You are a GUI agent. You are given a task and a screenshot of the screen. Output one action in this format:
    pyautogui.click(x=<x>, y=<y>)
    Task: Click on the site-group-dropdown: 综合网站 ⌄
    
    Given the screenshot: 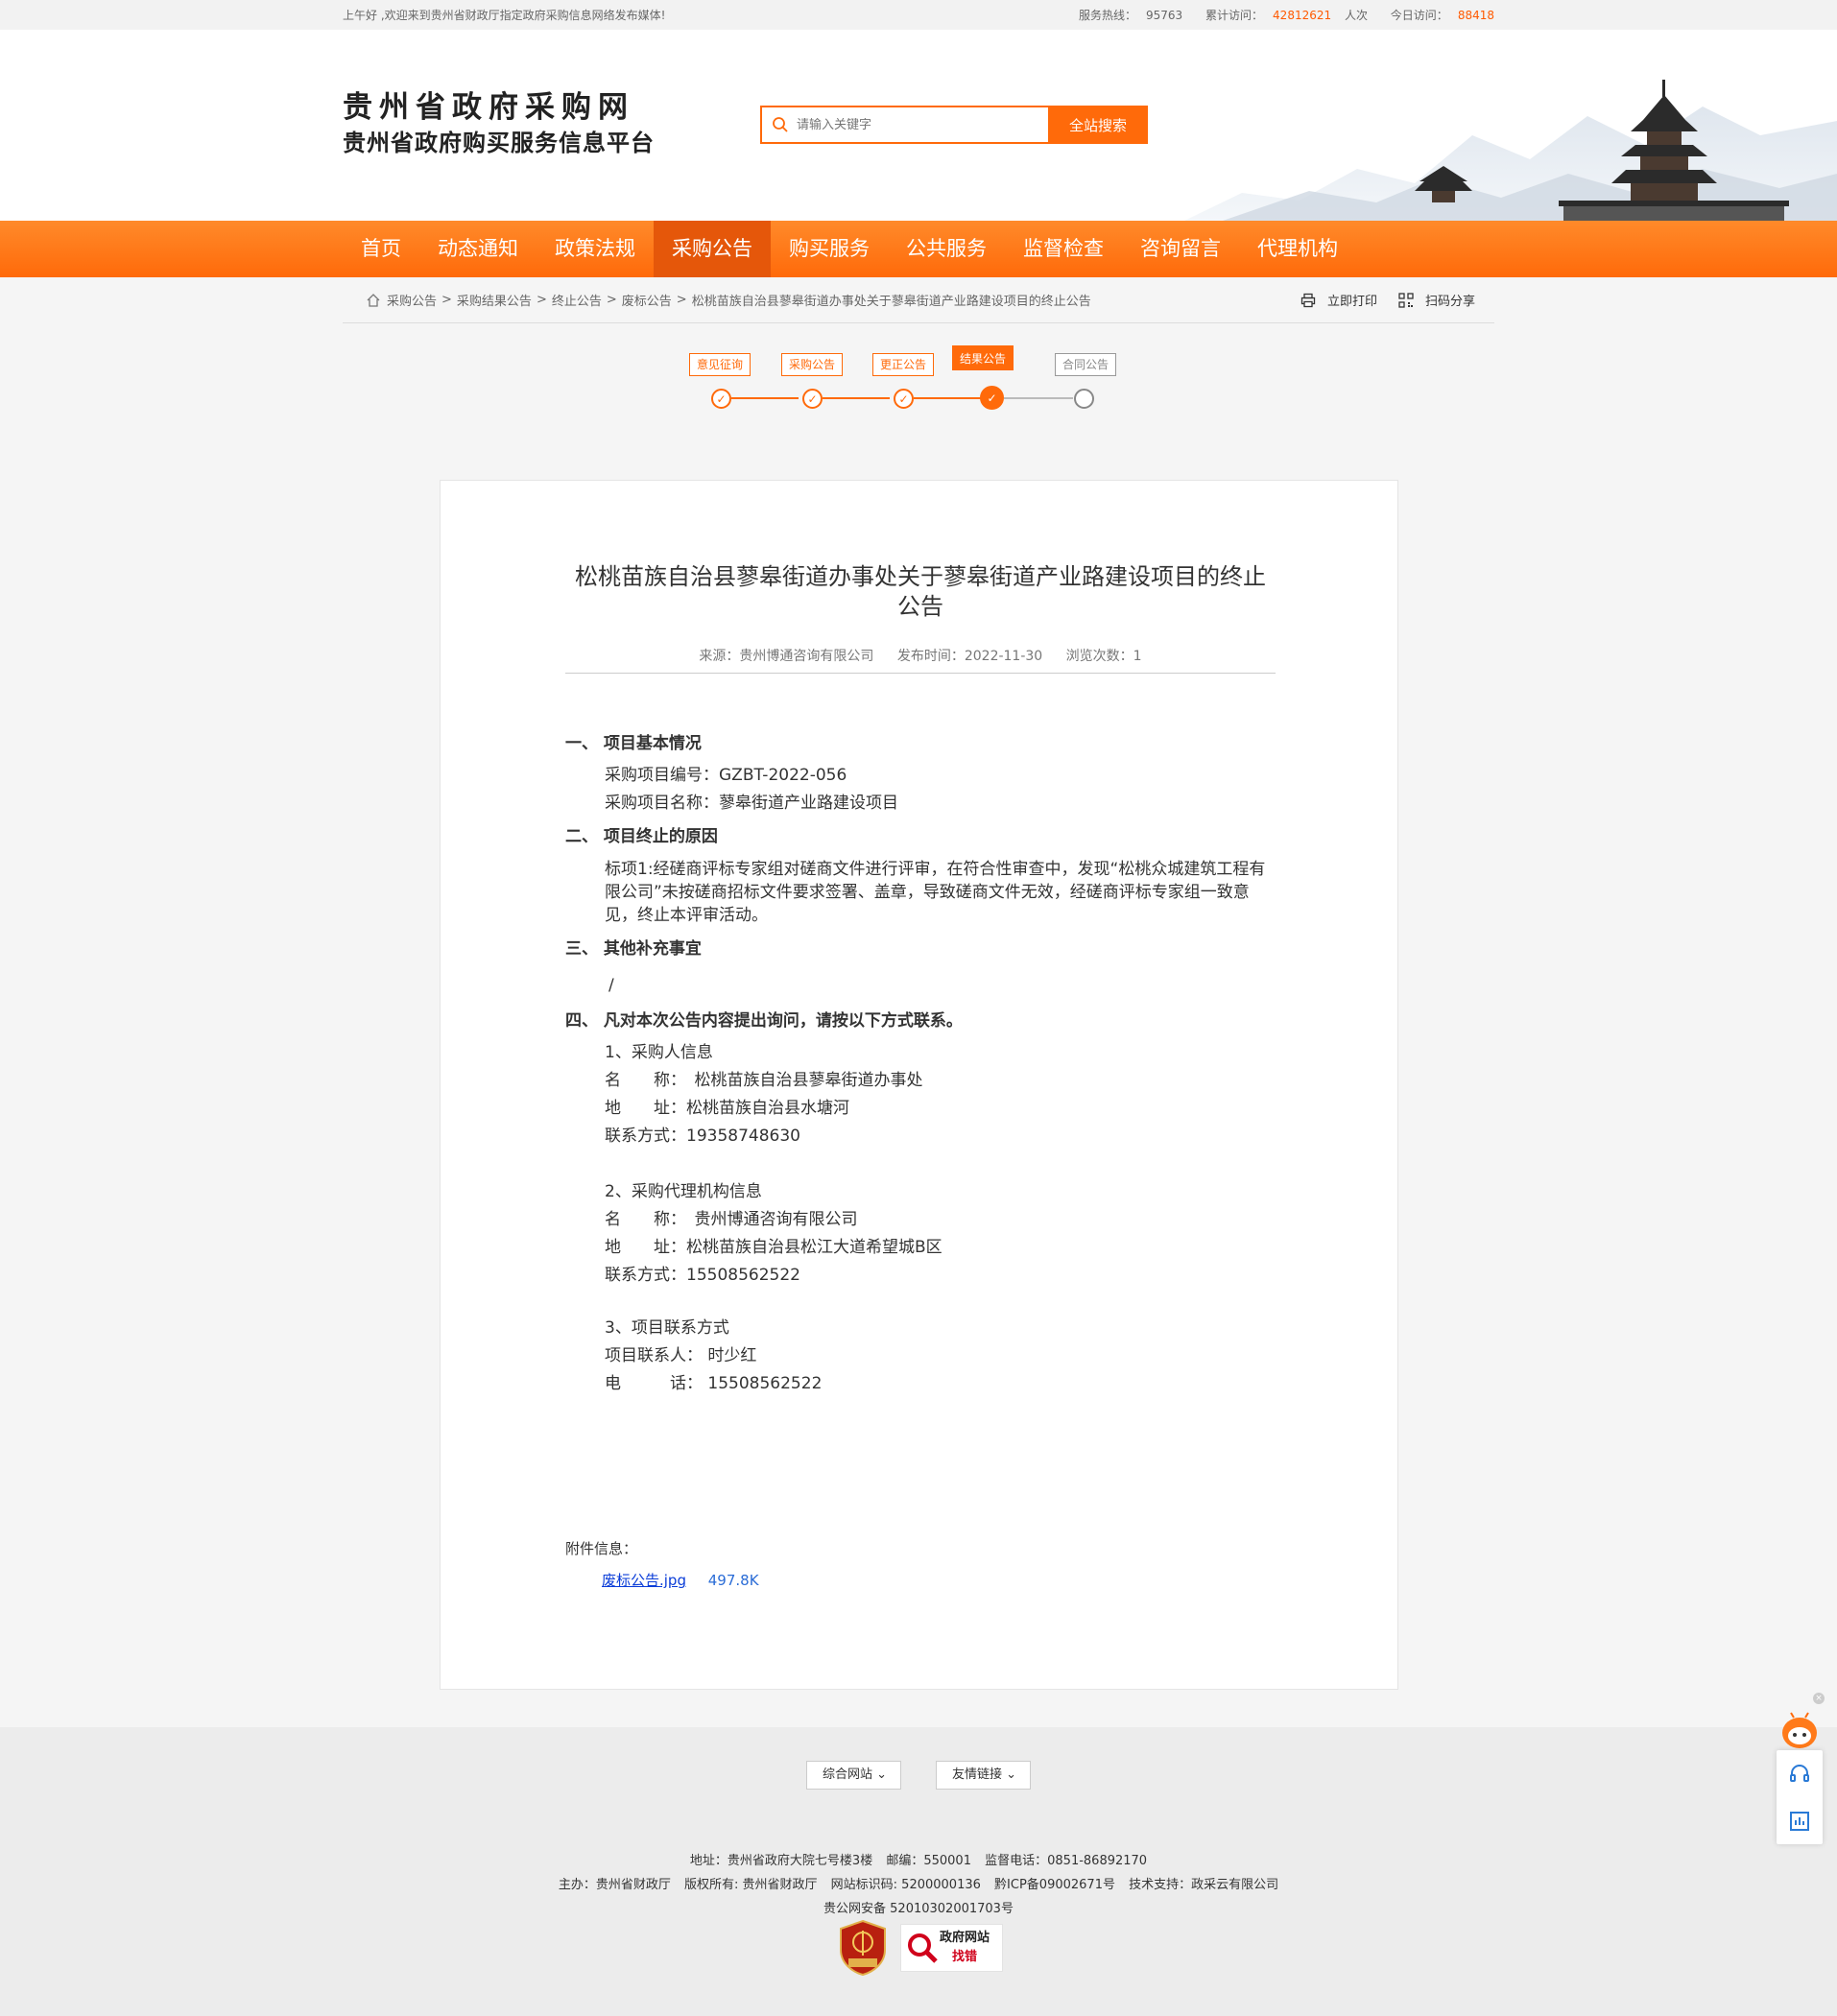 What is the action you would take?
    pyautogui.click(x=853, y=1775)
    